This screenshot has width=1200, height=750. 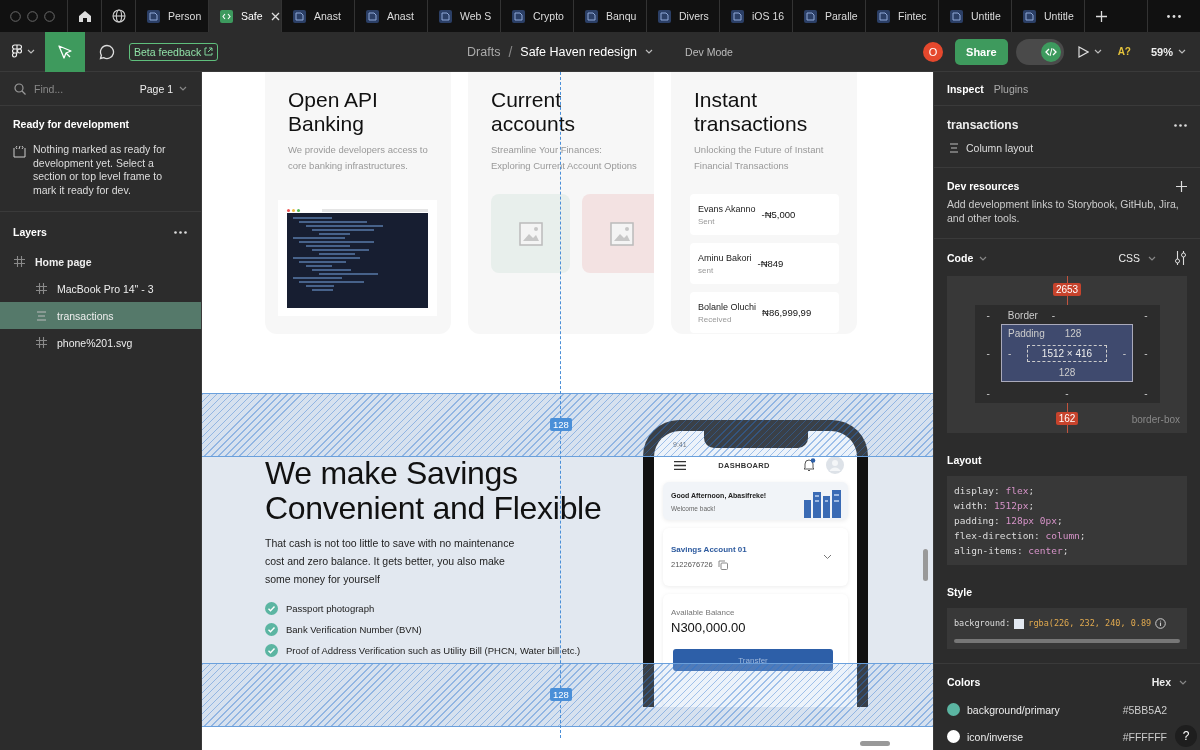 What do you see at coordinates (1155, 419) in the screenshot?
I see `box-sizing-label: border-box` at bounding box center [1155, 419].